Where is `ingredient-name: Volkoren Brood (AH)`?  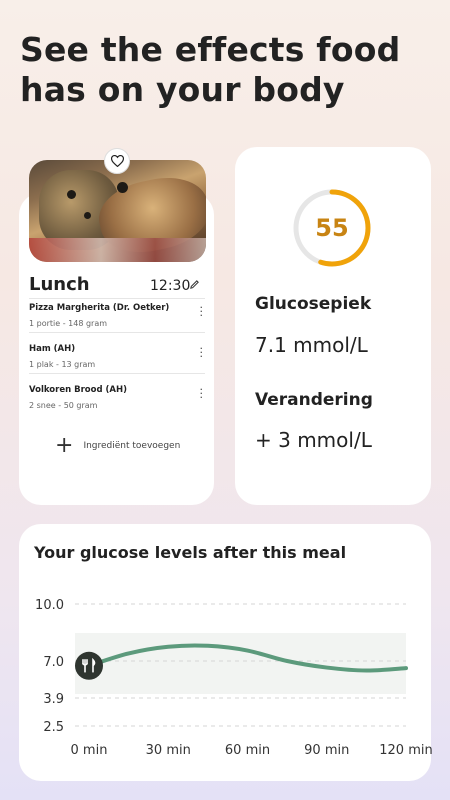
ingredient-name: Volkoren Brood (AH) is located at coordinates (78, 390).